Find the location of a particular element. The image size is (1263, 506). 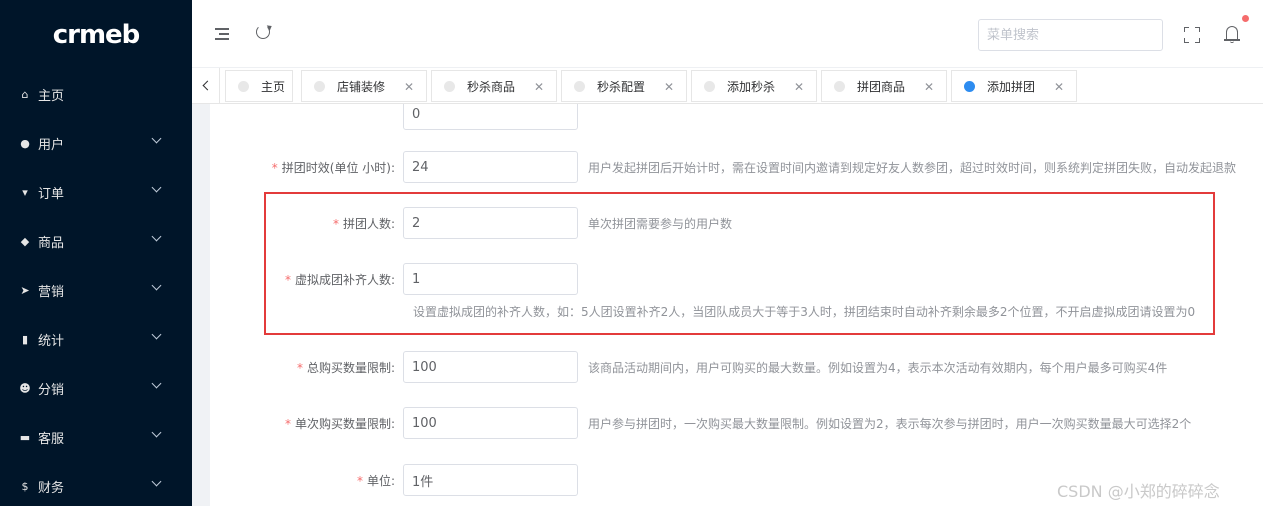

sidebar-item-1: ● 用户 is located at coordinates (96, 143).